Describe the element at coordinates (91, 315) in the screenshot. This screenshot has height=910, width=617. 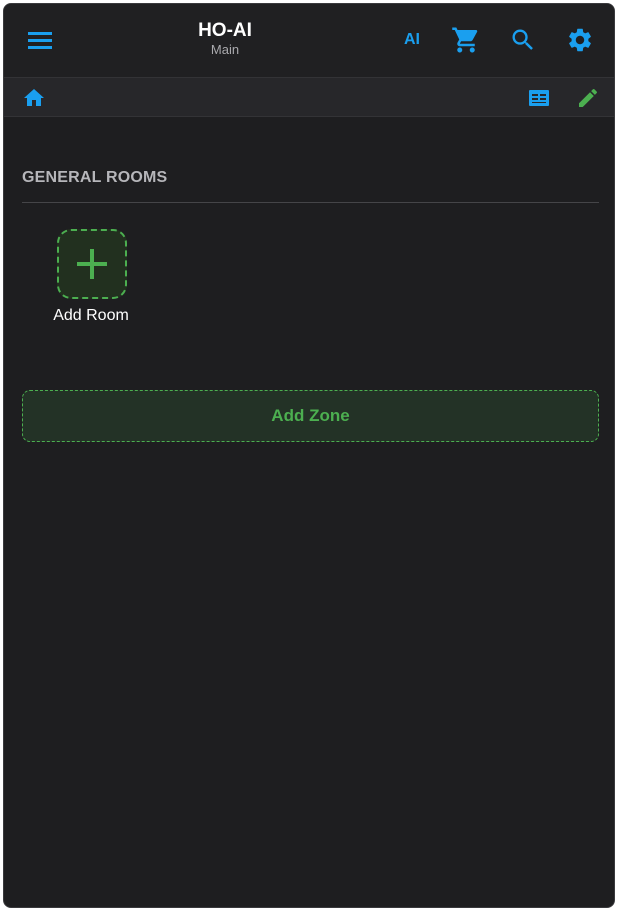
I see `add-room-label: Add Room` at that location.